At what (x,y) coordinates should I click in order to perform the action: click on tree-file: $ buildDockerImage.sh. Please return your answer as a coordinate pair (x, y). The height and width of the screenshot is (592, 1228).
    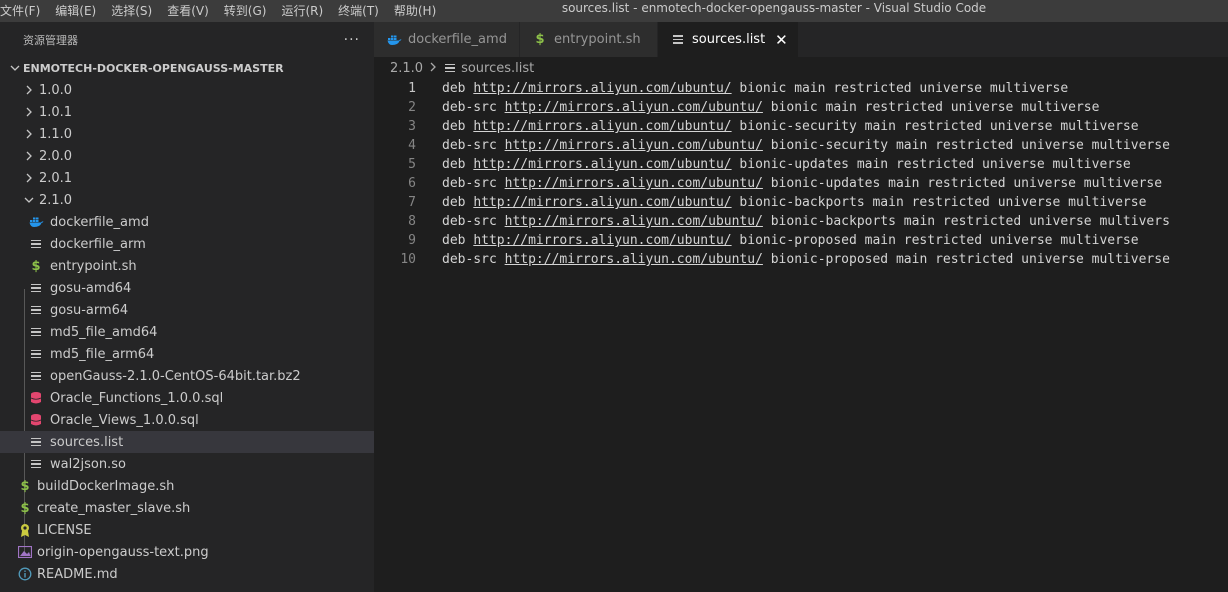
    Looking at the image, I should click on (187, 486).